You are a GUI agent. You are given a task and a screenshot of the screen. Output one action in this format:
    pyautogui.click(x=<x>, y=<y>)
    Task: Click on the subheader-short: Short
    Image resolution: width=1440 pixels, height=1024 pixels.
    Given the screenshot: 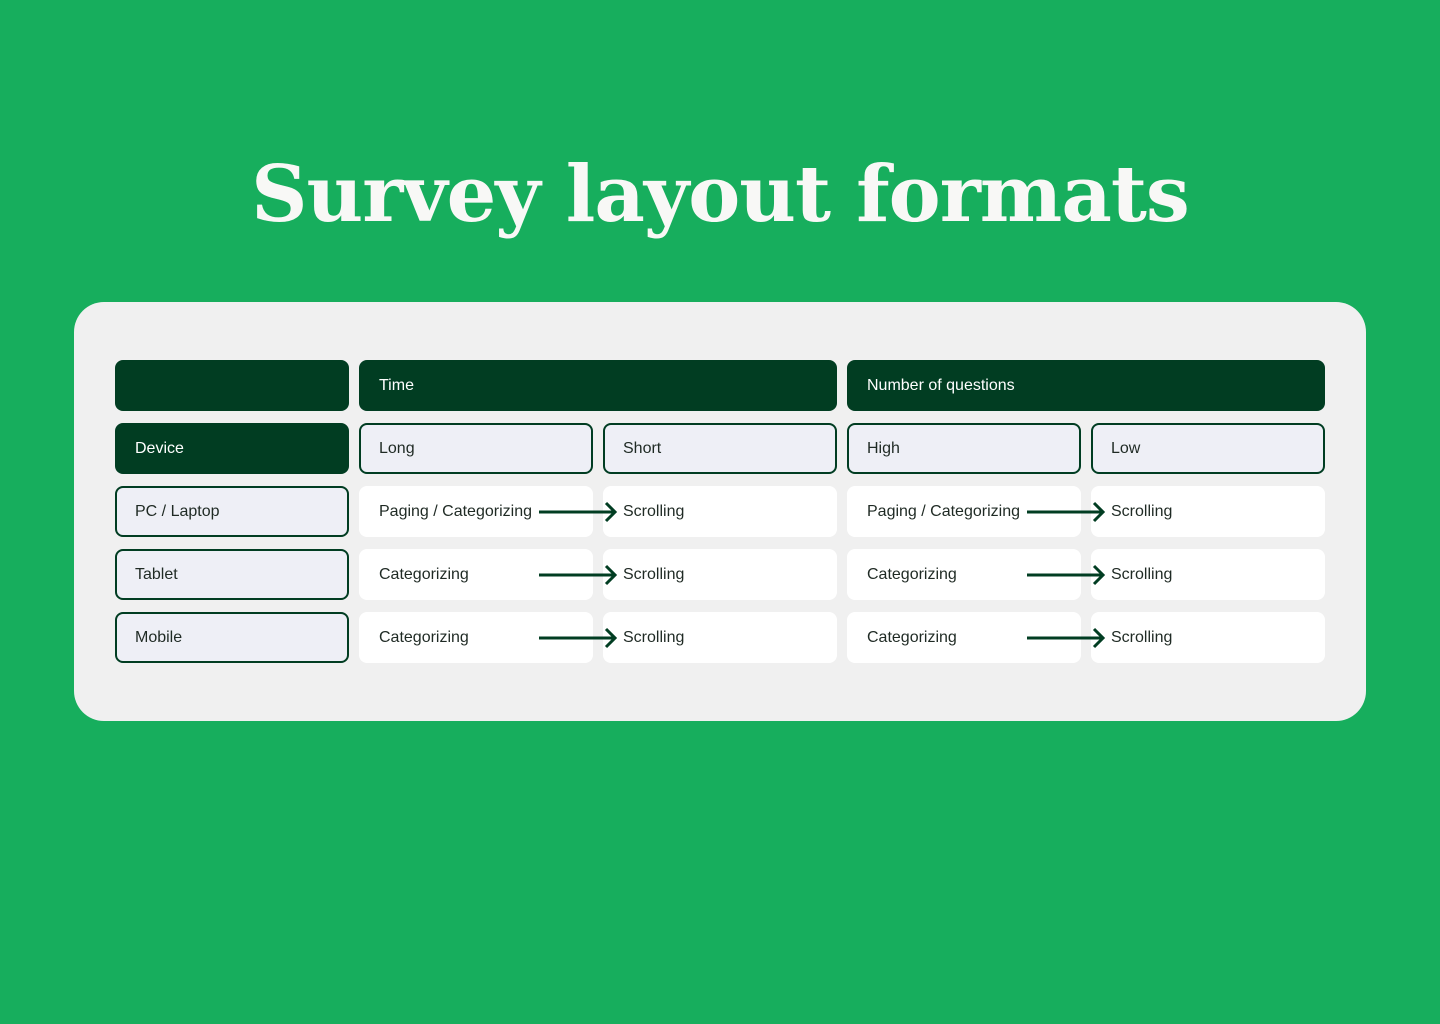 What is the action you would take?
    pyautogui.click(x=720, y=448)
    